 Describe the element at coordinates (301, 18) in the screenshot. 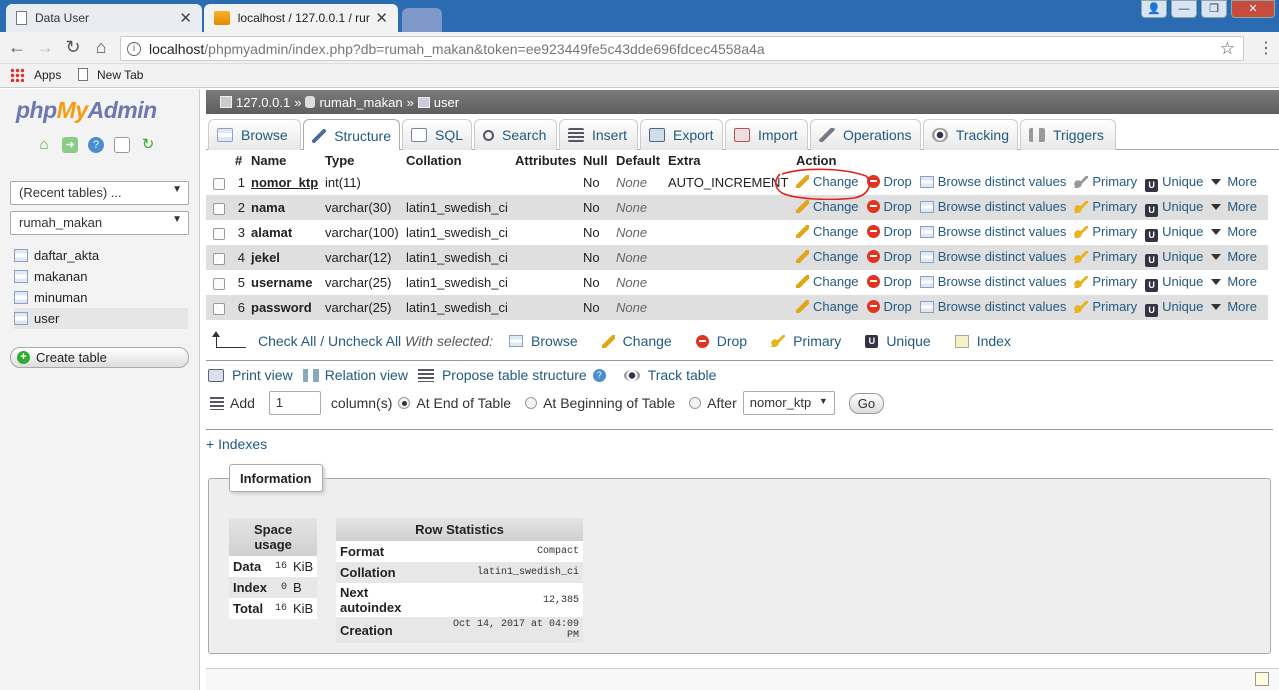

I see `browser-tab-phpmyadmin: localhost / 127.0.0.1 / rur ✕` at that location.